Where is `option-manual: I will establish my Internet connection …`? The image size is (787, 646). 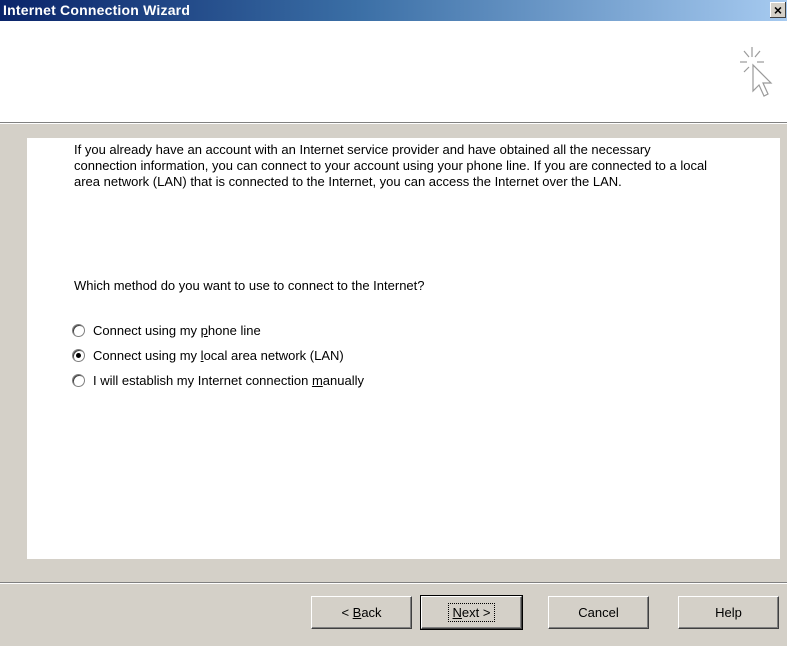
option-manual: I will establish my Internet connection … is located at coordinates (218, 380).